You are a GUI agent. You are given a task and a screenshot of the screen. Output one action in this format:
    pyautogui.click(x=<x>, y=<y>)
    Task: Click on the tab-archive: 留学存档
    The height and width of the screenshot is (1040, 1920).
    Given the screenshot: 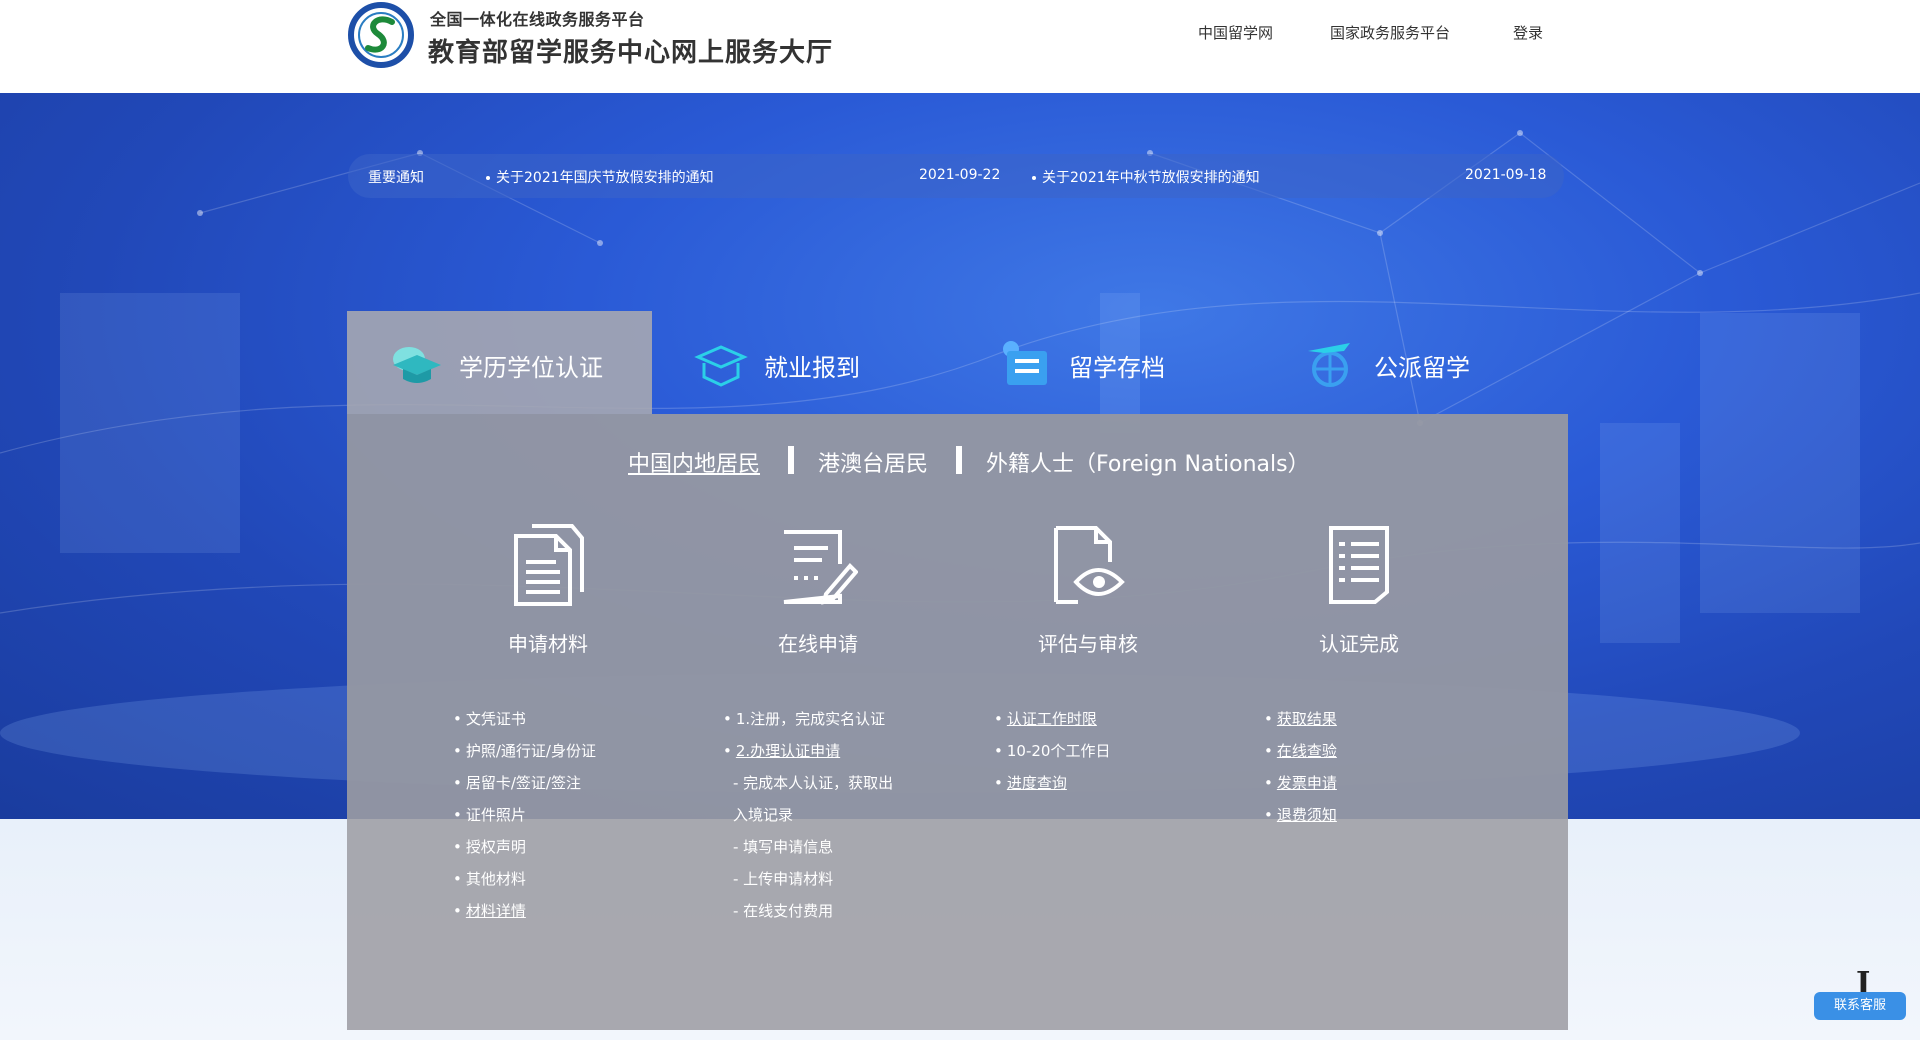 What is the action you would take?
    pyautogui.click(x=1109, y=362)
    